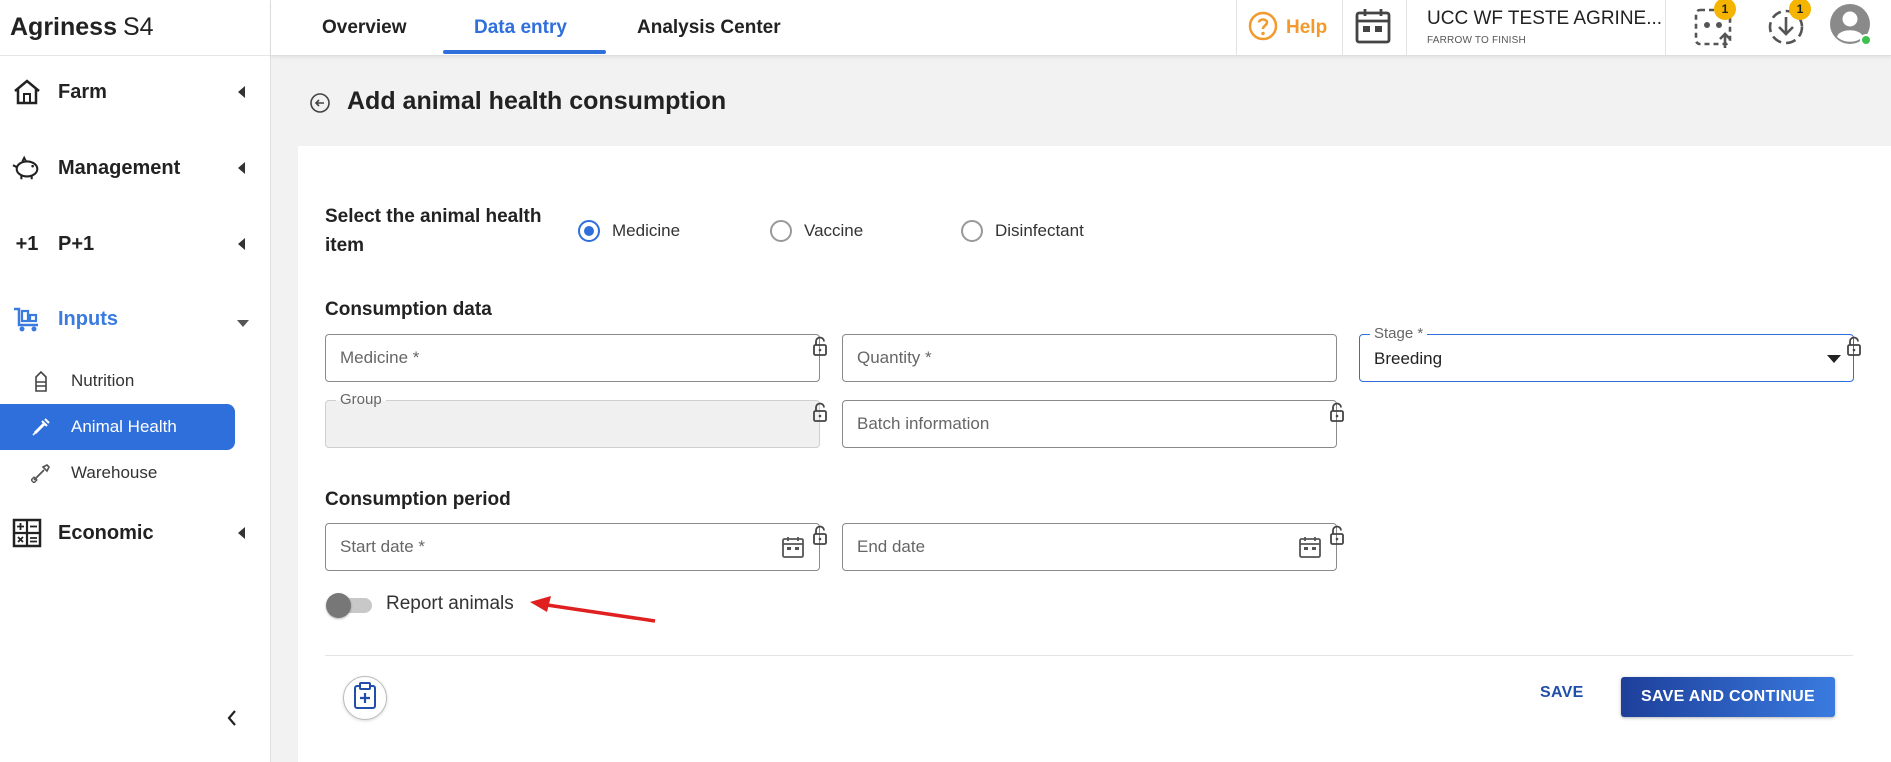 Image resolution: width=1891 pixels, height=762 pixels. I want to click on end-date-input: End date, so click(1089, 547).